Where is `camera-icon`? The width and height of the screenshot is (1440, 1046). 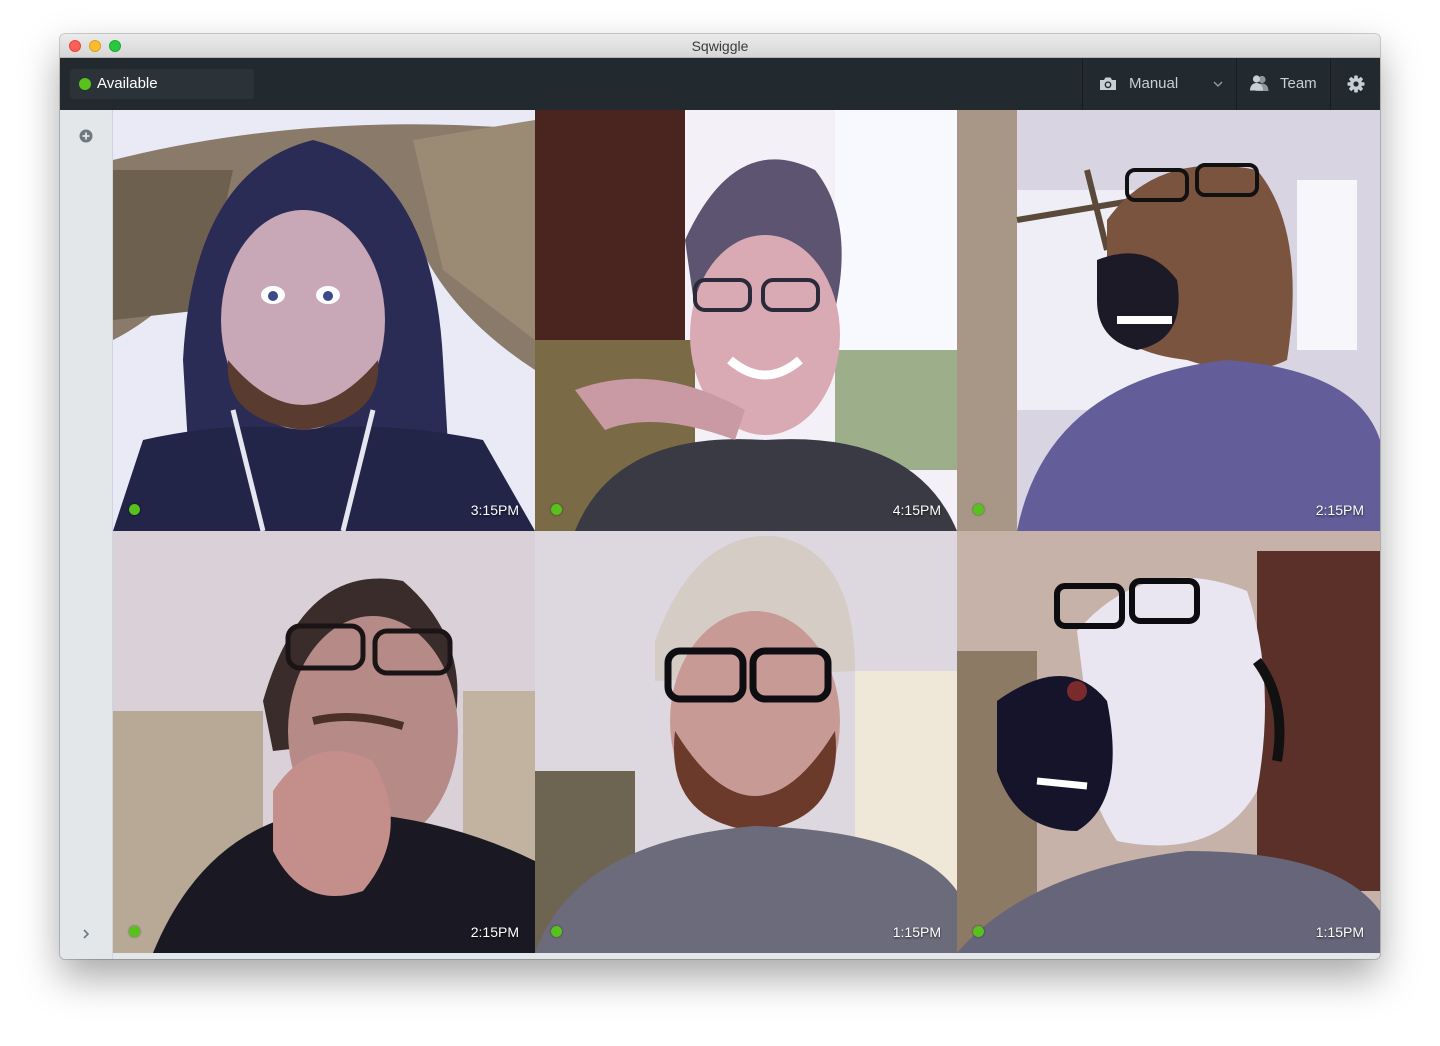
camera-icon is located at coordinates (1108, 83).